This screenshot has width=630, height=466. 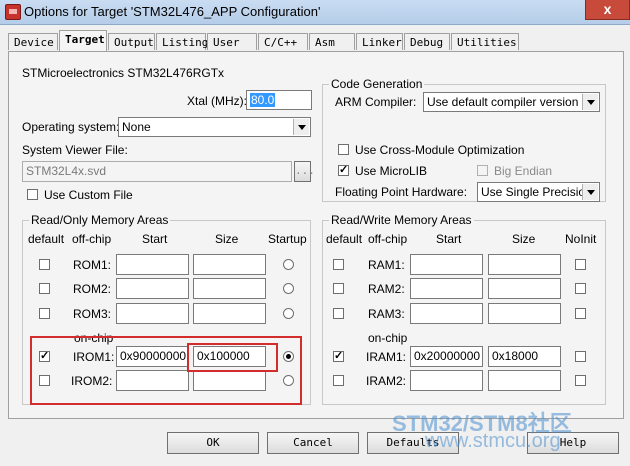 I want to click on os-label: Operating system:, so click(x=71, y=127).